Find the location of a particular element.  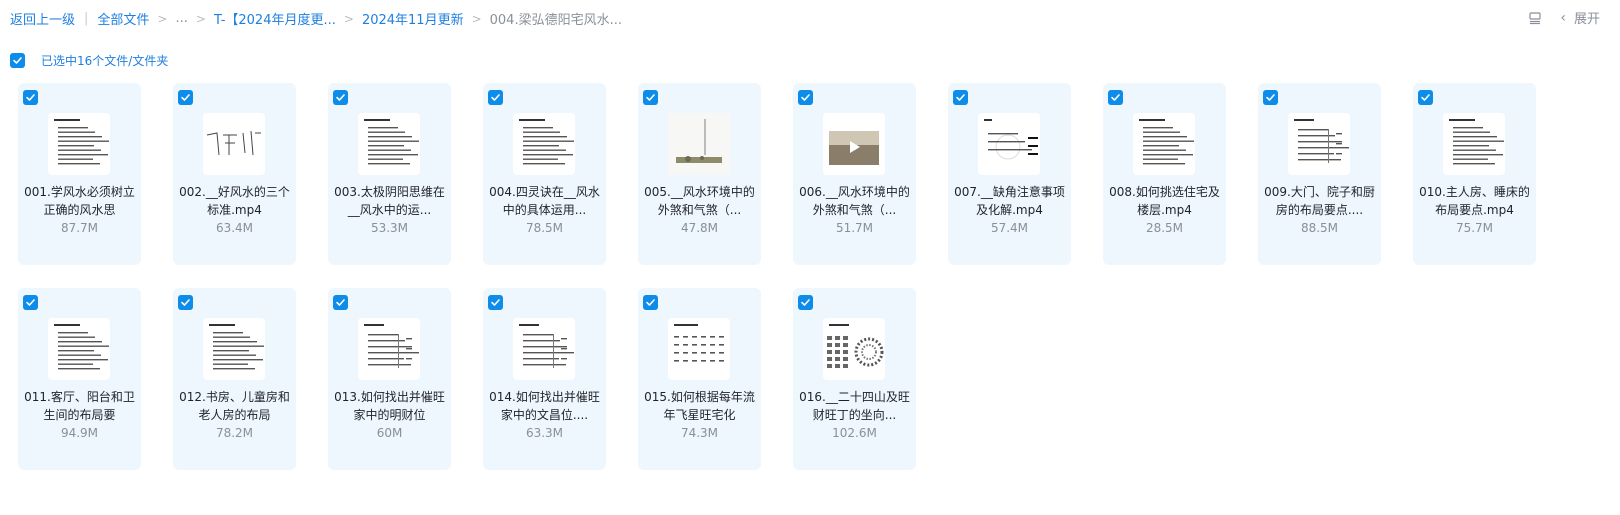

file-name: 008.如何挑选住宅及楼层.mp4 is located at coordinates (1164, 201).